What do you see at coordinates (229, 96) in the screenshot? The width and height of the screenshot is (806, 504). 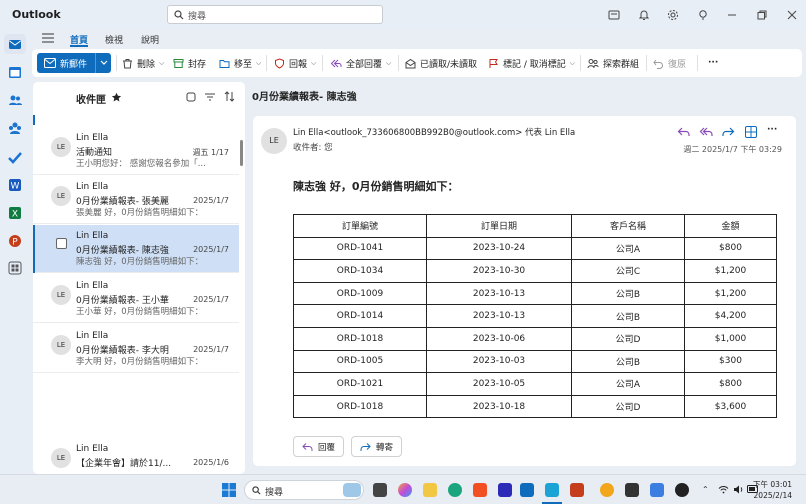 I see `sort-icon` at bounding box center [229, 96].